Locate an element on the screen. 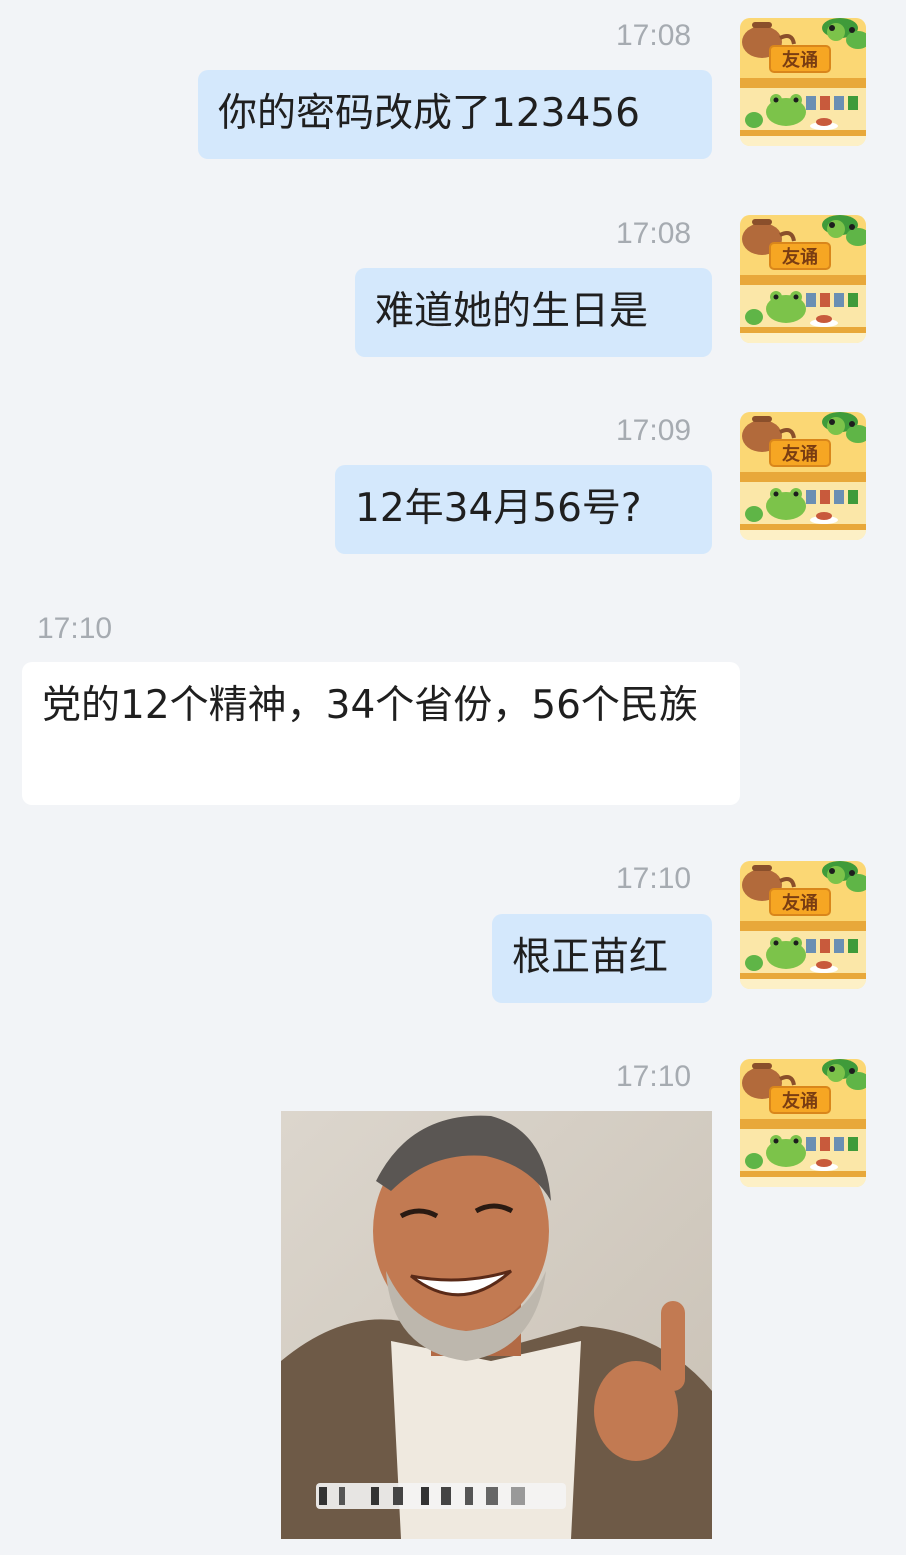  message-bubble-sent: 难道她的生日是 is located at coordinates (533, 312).